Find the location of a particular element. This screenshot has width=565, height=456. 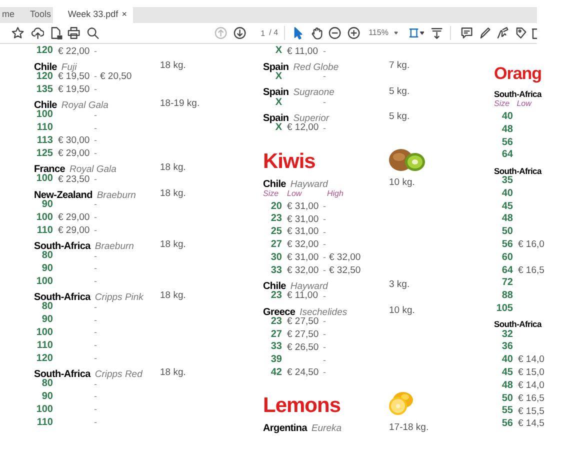

size-value: 88 is located at coordinates (506, 296).